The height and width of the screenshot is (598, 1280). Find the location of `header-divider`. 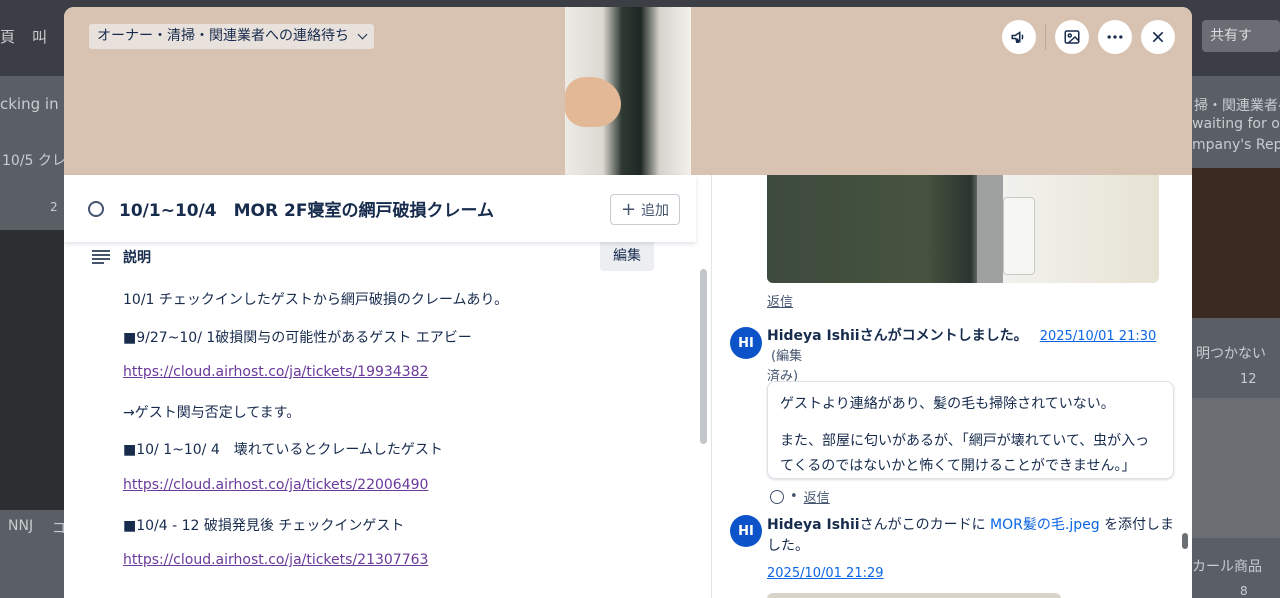

header-divider is located at coordinates (1045, 37).